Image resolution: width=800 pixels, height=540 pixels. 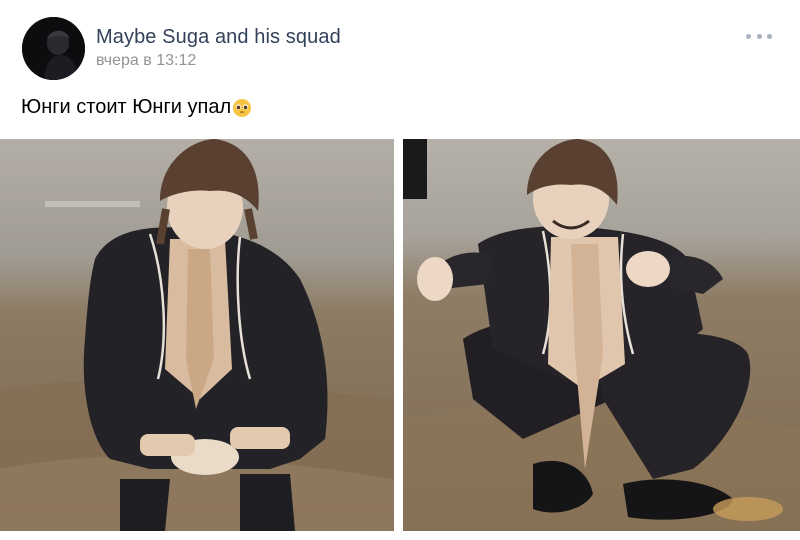 I want to click on author-name: Maybe Suga and his squad, so click(x=218, y=37).